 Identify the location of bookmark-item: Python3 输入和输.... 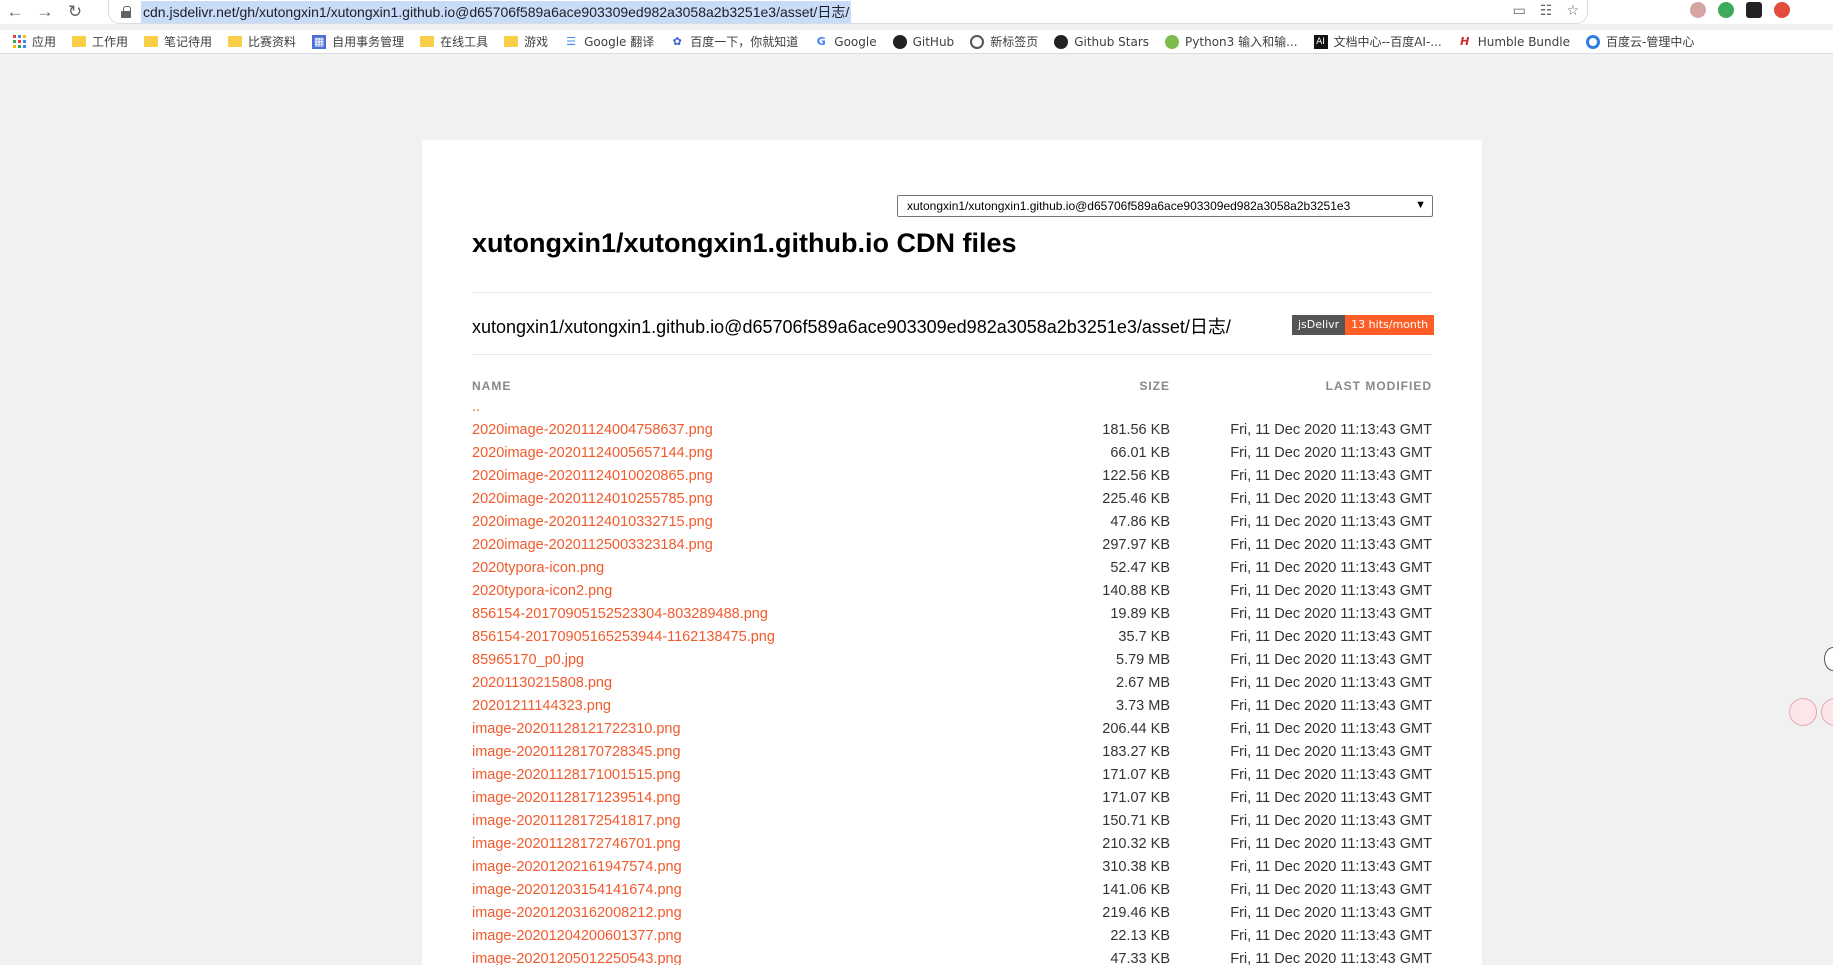
(1231, 41).